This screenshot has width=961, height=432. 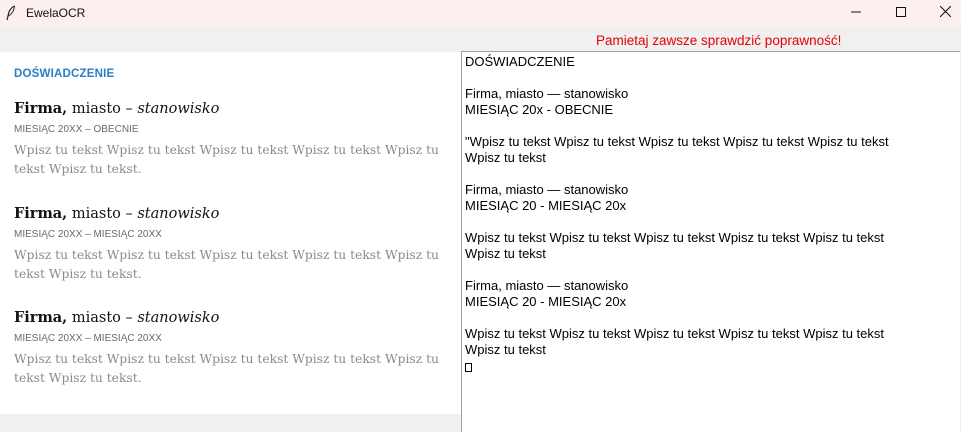 What do you see at coordinates (64, 74) in the screenshot?
I see `section-heading: DOŚWIADCZENIE` at bounding box center [64, 74].